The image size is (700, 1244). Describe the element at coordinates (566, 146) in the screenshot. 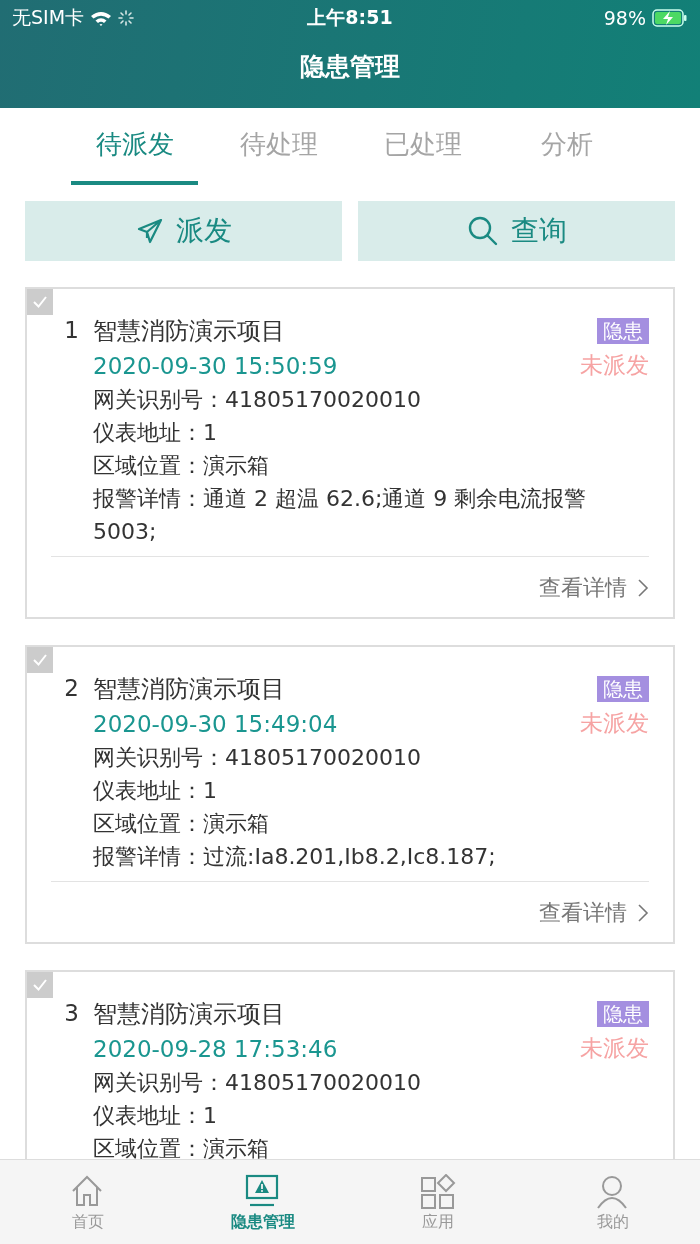

I see `tab: 分析` at that location.